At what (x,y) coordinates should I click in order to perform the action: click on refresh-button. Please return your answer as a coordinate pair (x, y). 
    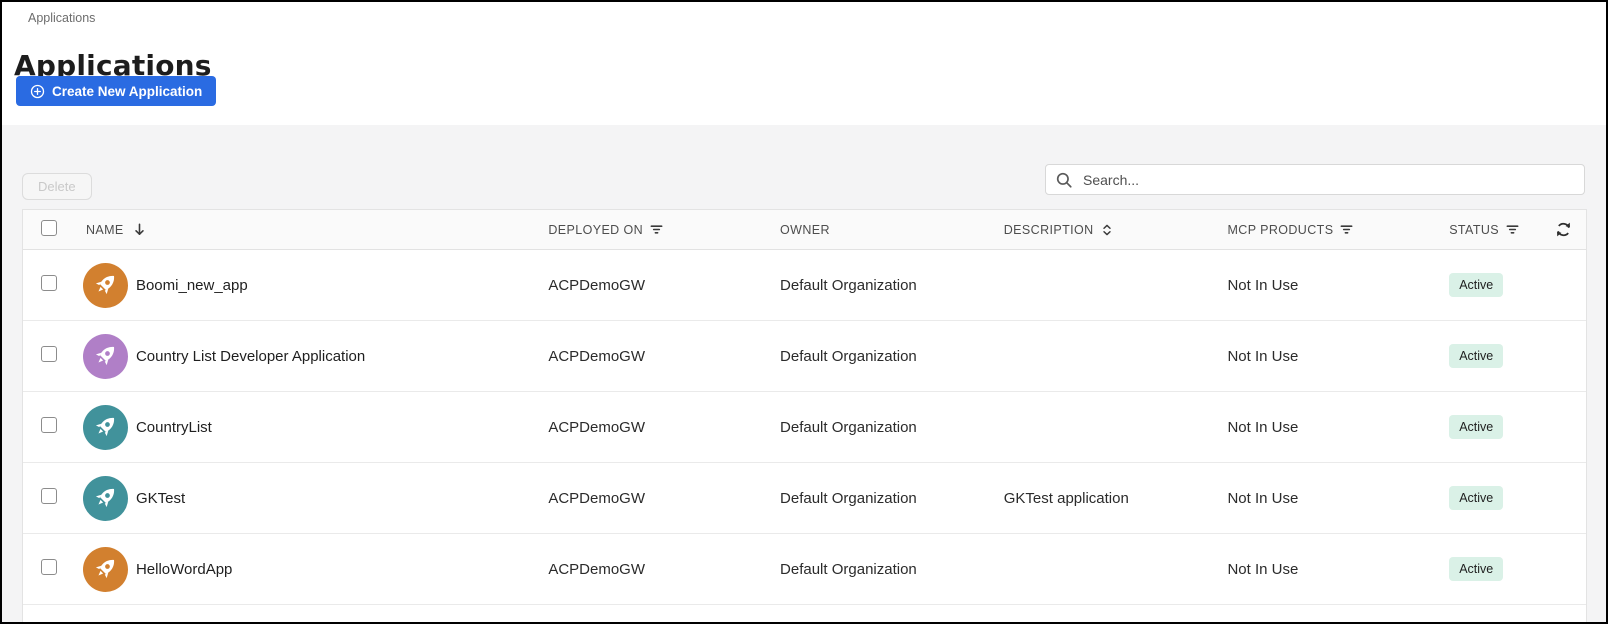
    Looking at the image, I should click on (1563, 229).